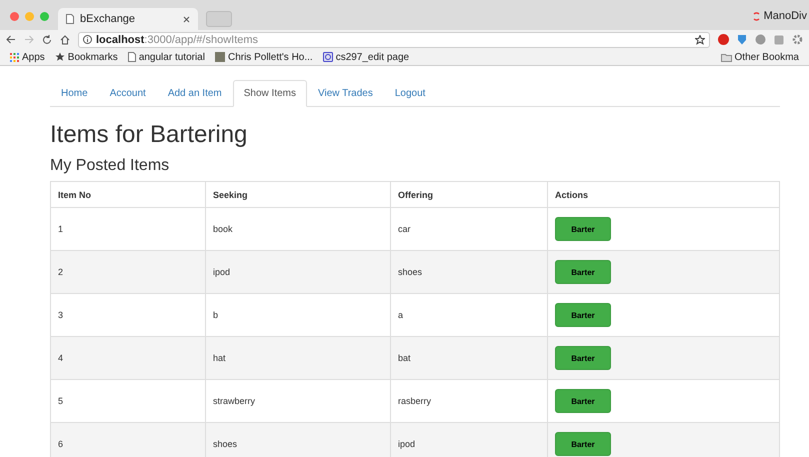 Image resolution: width=809 pixels, height=457 pixels. Describe the element at coordinates (779, 39) in the screenshot. I see `square-icon` at that location.